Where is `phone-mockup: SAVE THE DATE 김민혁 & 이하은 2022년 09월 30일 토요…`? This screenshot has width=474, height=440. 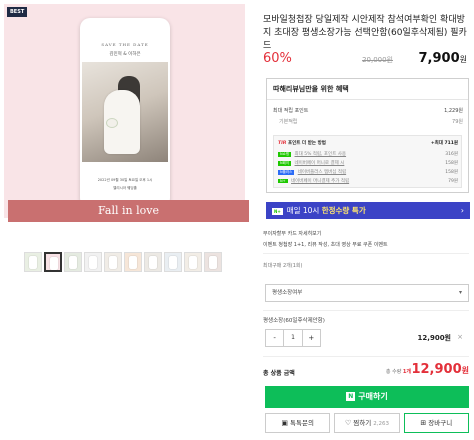
phone-mockup: SAVE THE DATE 김민혁 & 이하은 2022년 09월 30일 토요… is located at coordinates (125, 113).